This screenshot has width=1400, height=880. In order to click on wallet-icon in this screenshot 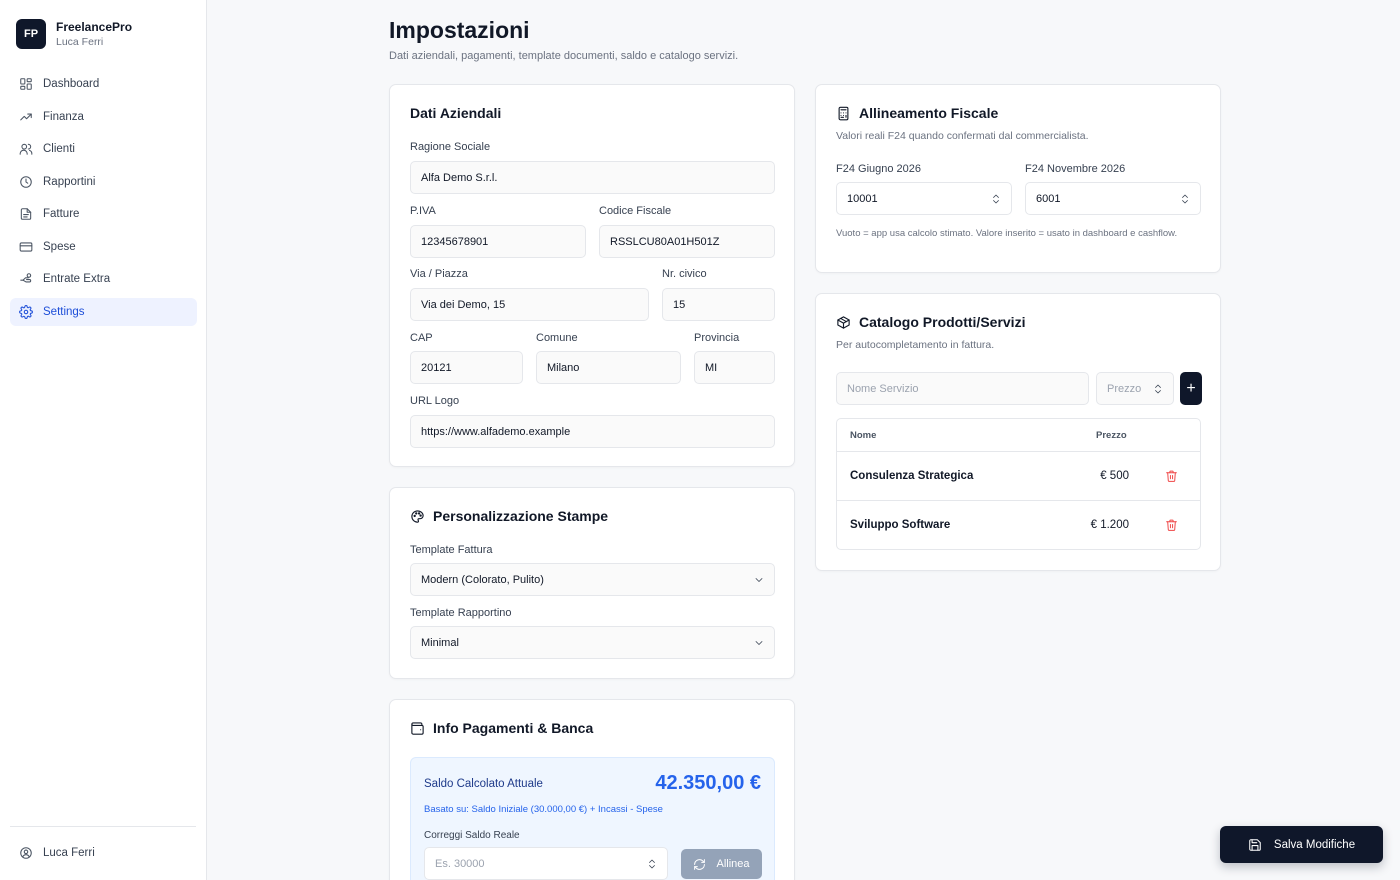, I will do `click(417, 728)`.